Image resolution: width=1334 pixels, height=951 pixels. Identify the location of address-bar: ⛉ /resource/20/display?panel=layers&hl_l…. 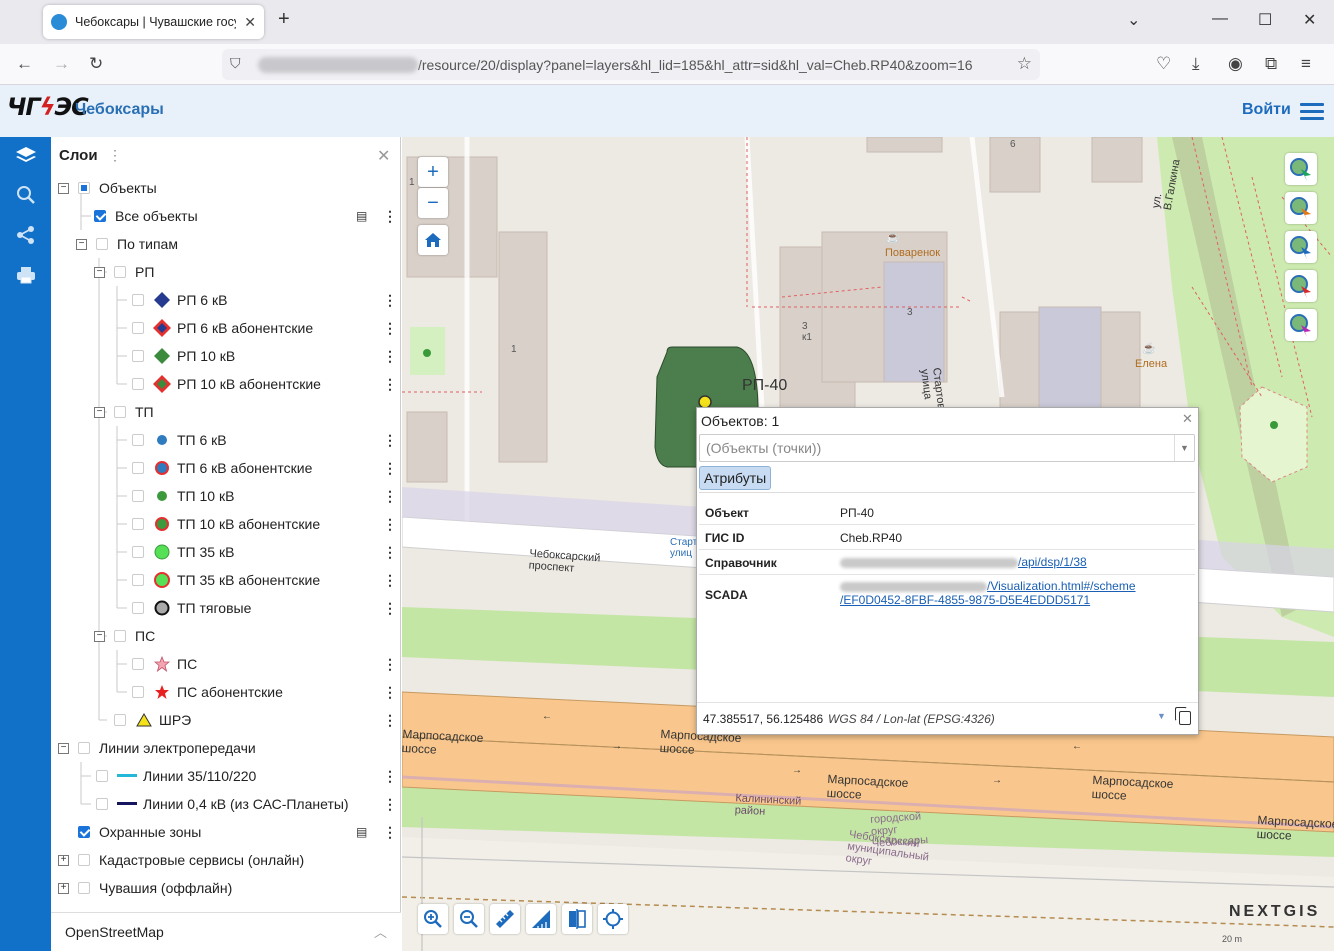
(631, 64).